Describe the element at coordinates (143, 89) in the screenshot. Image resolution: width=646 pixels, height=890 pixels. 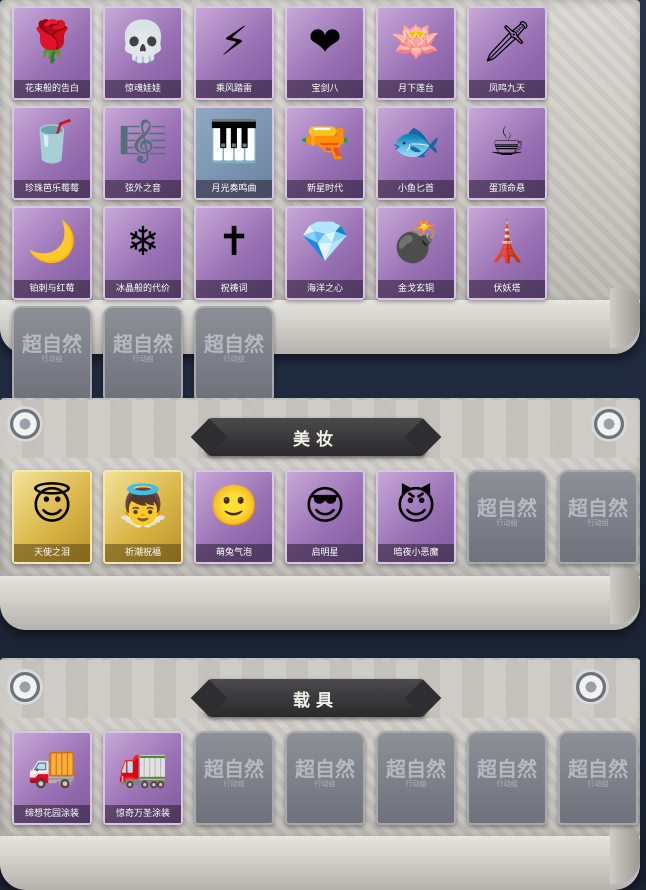
I see `item-label: 惊魂娃娃` at that location.